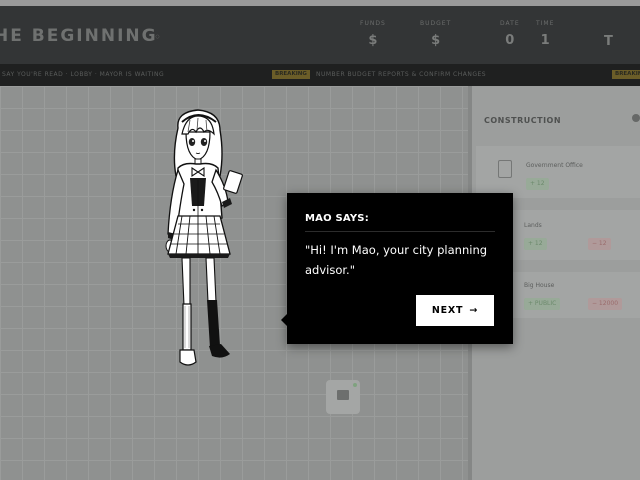  I want to click on card-pill: − 12000, so click(605, 304).